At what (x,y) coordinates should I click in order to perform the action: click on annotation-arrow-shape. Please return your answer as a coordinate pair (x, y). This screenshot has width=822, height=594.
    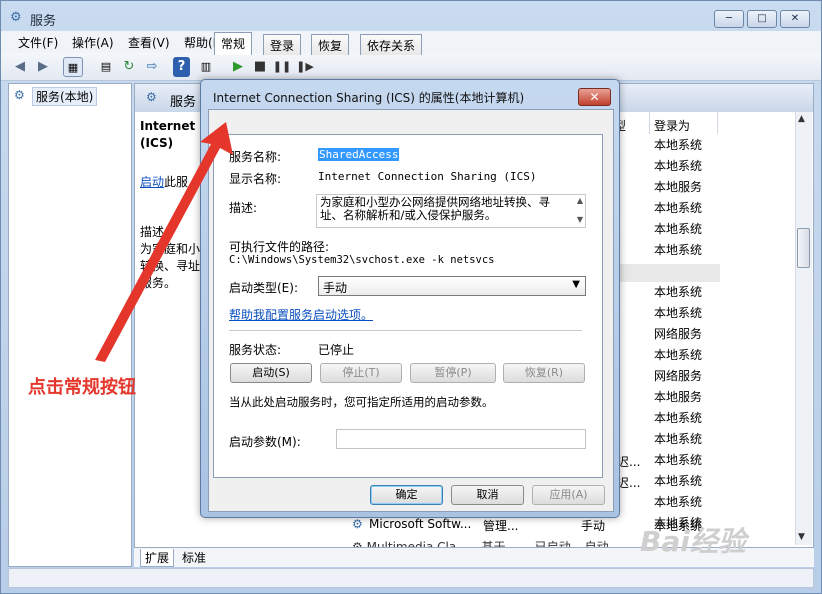
    Looking at the image, I should click on (164, 242).